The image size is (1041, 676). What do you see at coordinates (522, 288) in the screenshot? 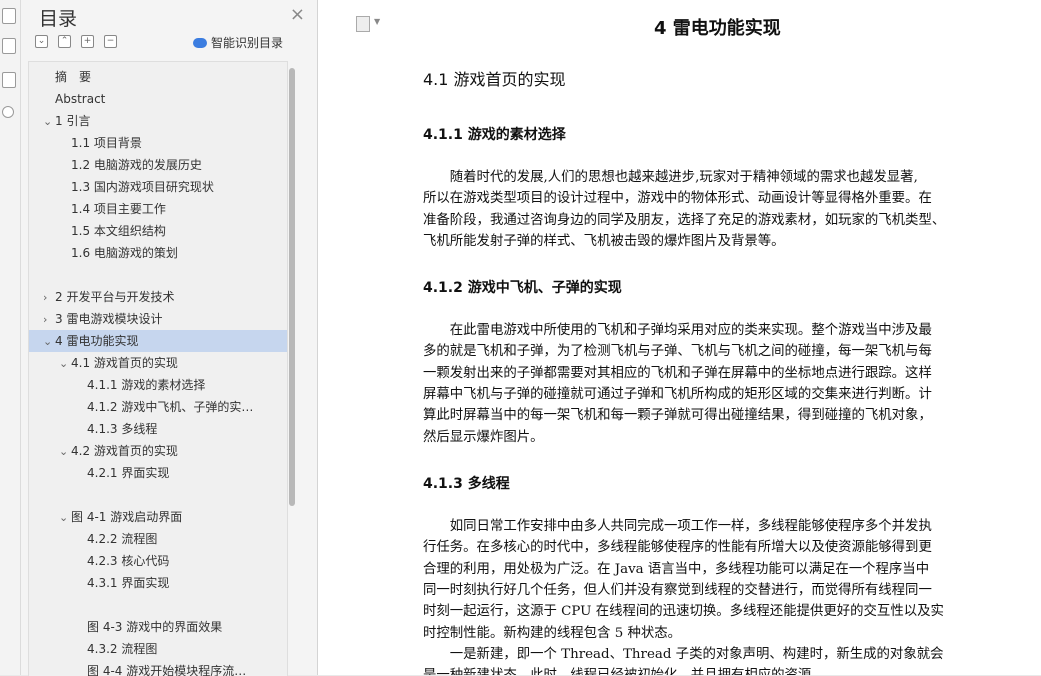
I see `subsection-title: 4.1.2 游戏中飞机、子弹的实现` at bounding box center [522, 288].